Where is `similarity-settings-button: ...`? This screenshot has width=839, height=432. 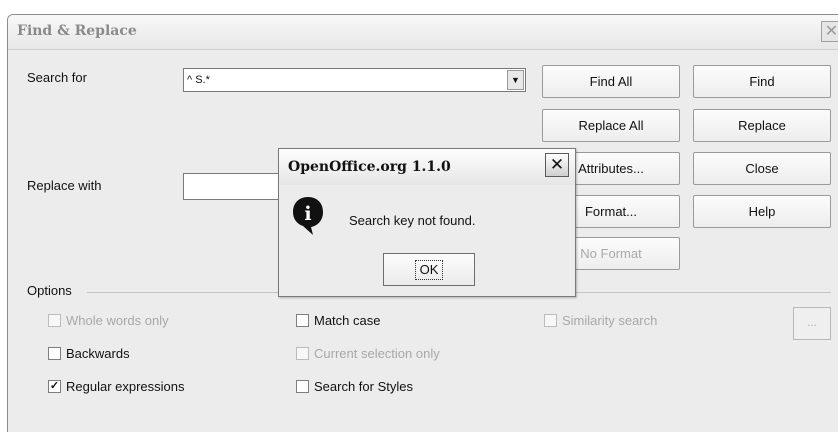
similarity-settings-button: ... is located at coordinates (812, 323).